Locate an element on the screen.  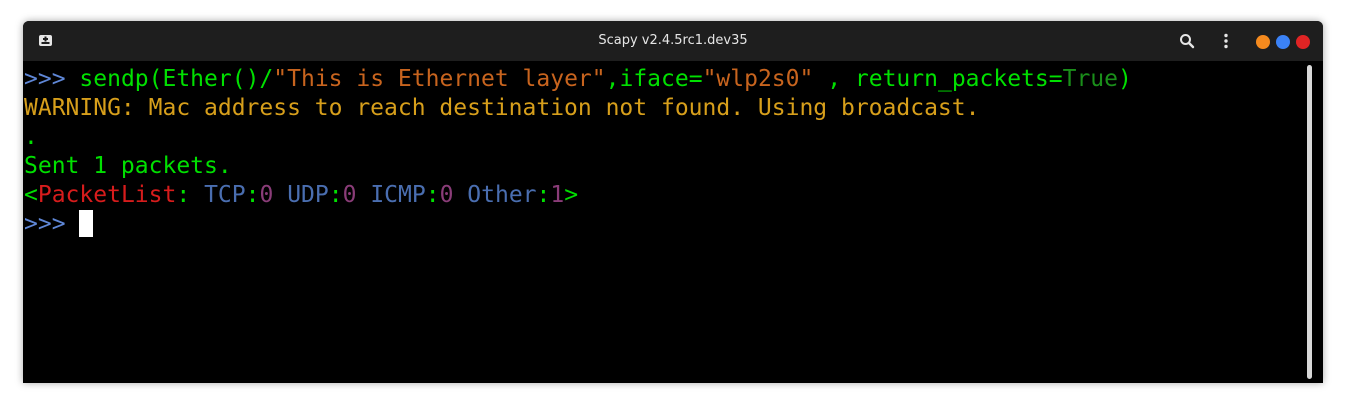
result-line: <PacketList: TCP:0 UDP:0 ICMP:0 Other:1> is located at coordinates (301, 195).